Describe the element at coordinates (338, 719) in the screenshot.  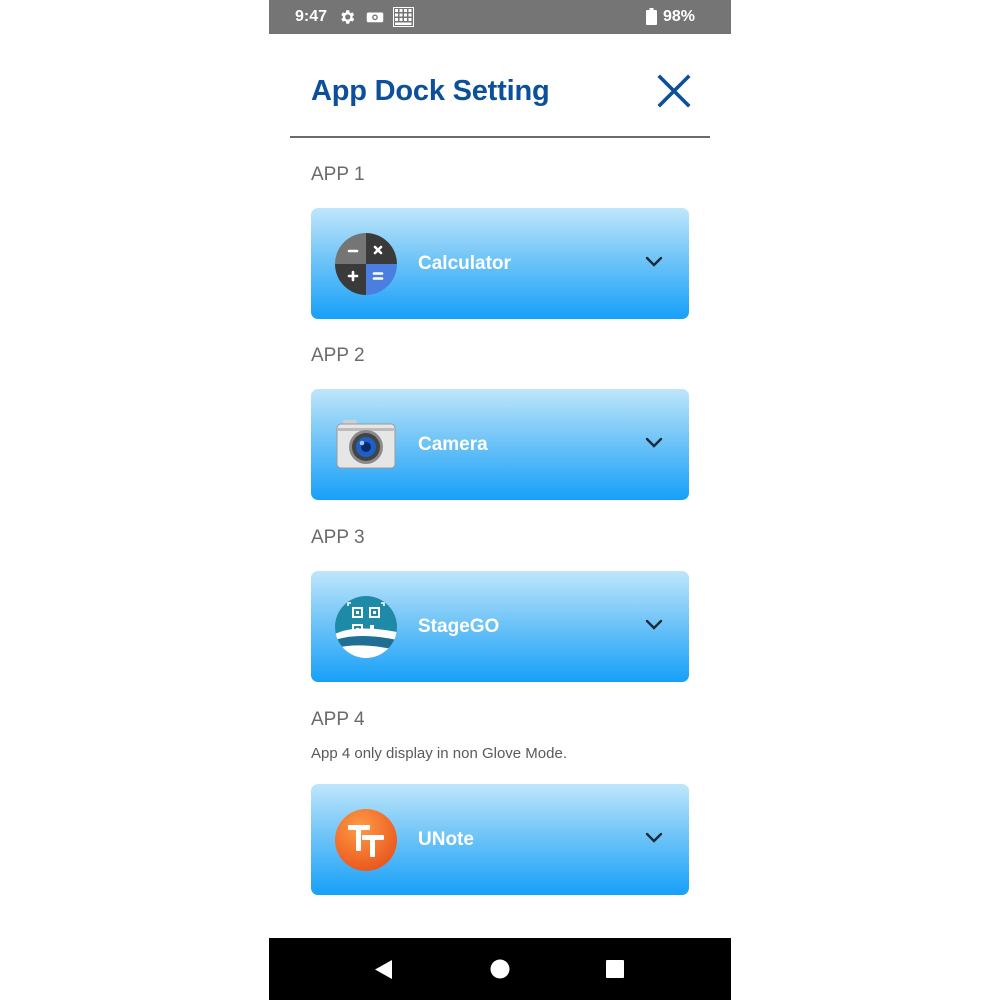
I see `app-4-label: APP 4` at that location.